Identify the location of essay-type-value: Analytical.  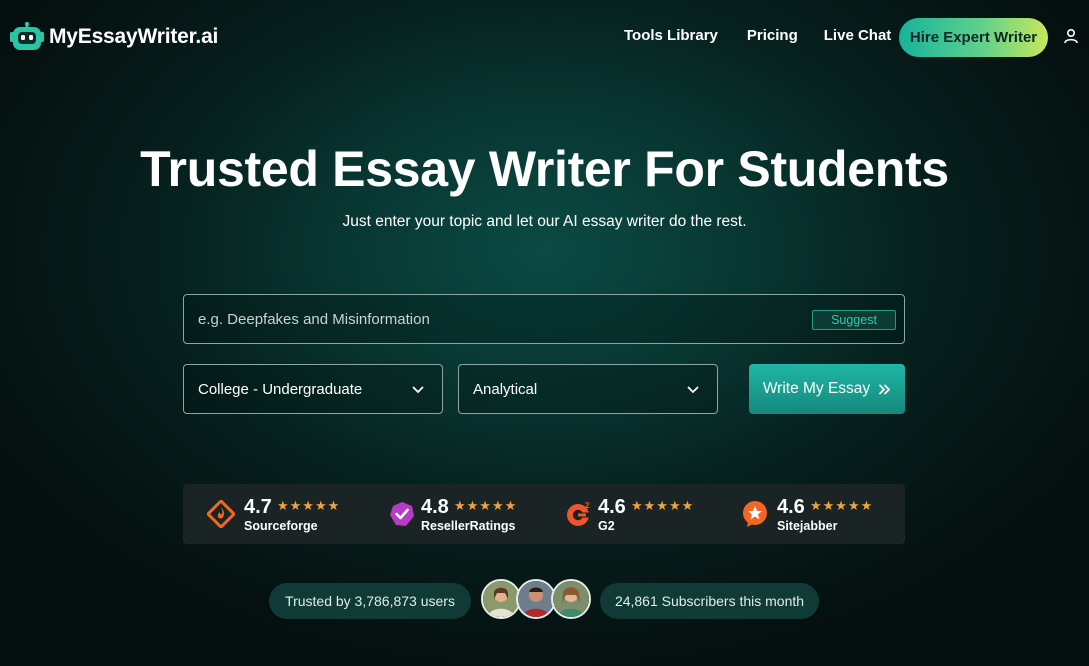
(505, 389).